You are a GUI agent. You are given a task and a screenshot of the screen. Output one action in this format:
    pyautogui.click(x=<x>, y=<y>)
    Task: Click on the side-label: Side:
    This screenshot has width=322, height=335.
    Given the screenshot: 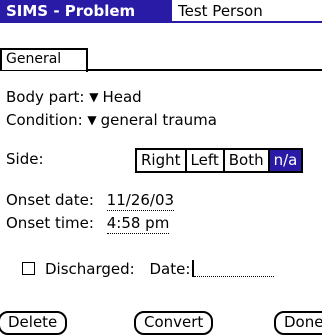 What is the action you would take?
    pyautogui.click(x=25, y=159)
    